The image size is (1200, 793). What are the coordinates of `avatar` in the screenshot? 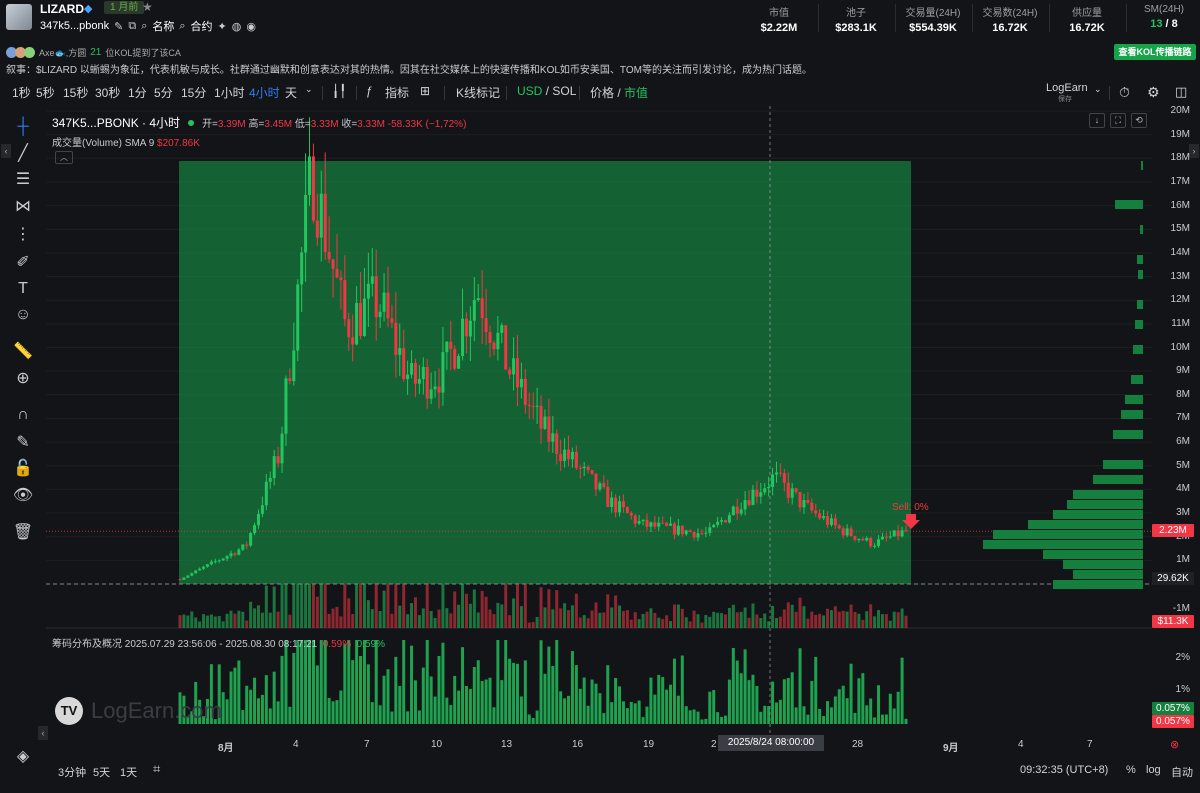 It's located at (29, 52).